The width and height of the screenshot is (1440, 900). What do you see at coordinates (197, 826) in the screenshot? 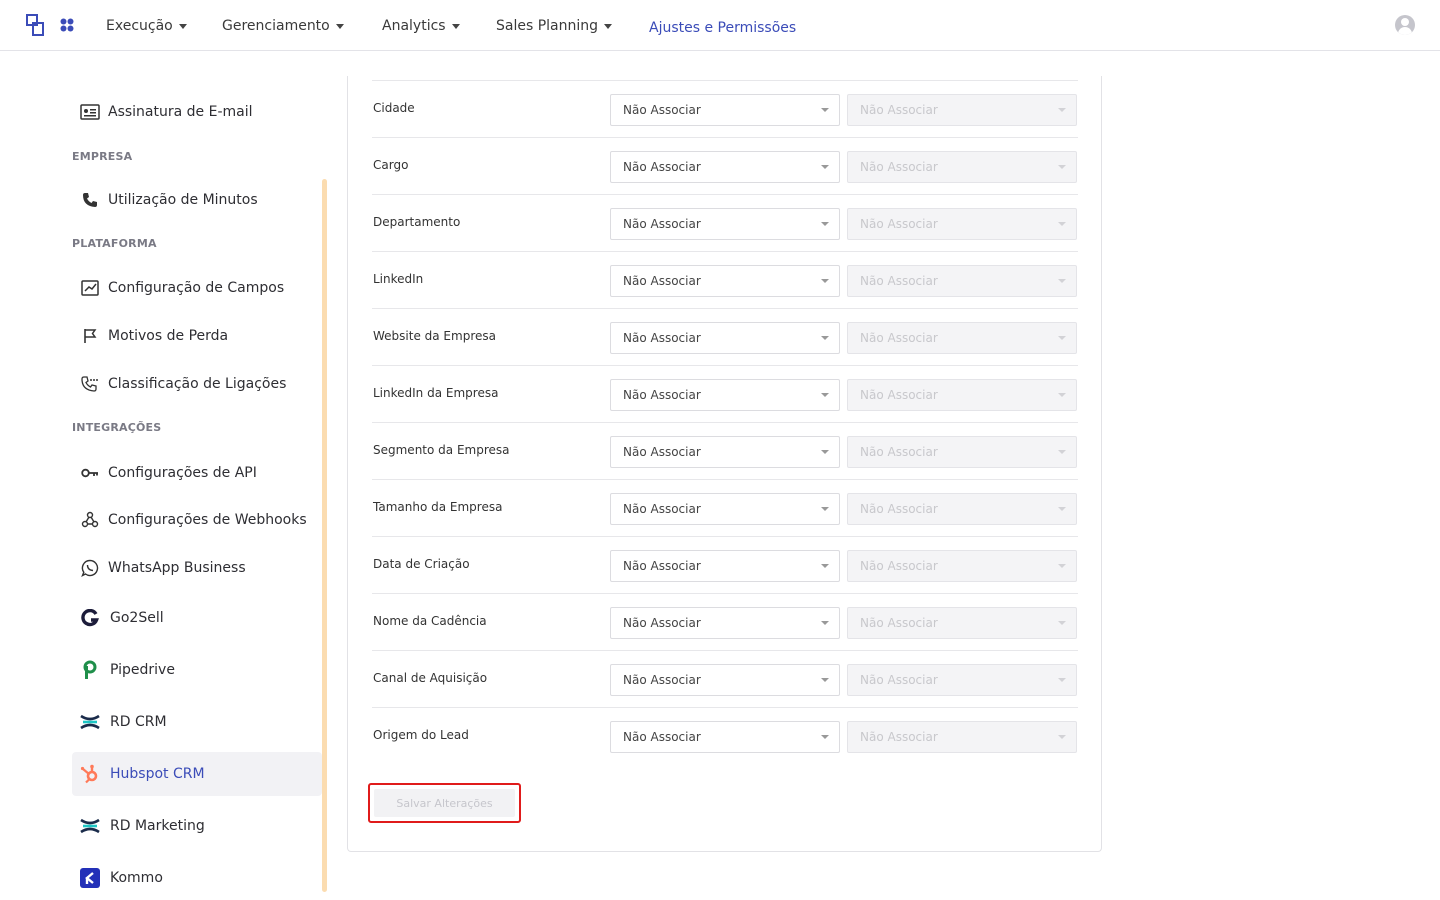
I see `sidebar-item-rd-marketing: RD Marketing` at bounding box center [197, 826].